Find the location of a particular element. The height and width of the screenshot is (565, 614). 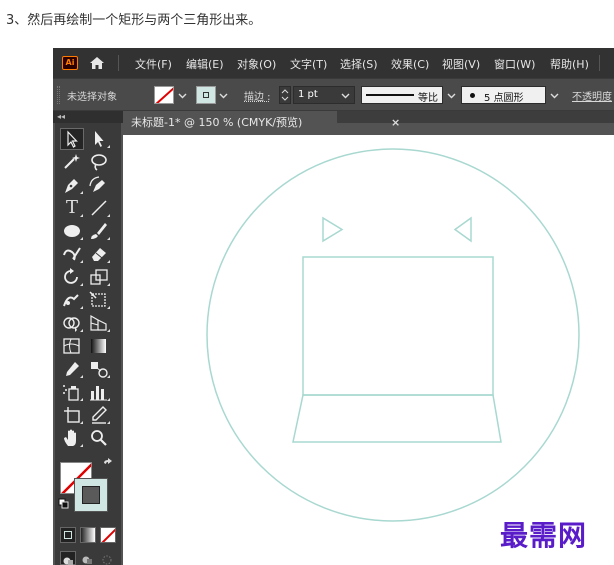

panel-grip is located at coordinates (58, 95).